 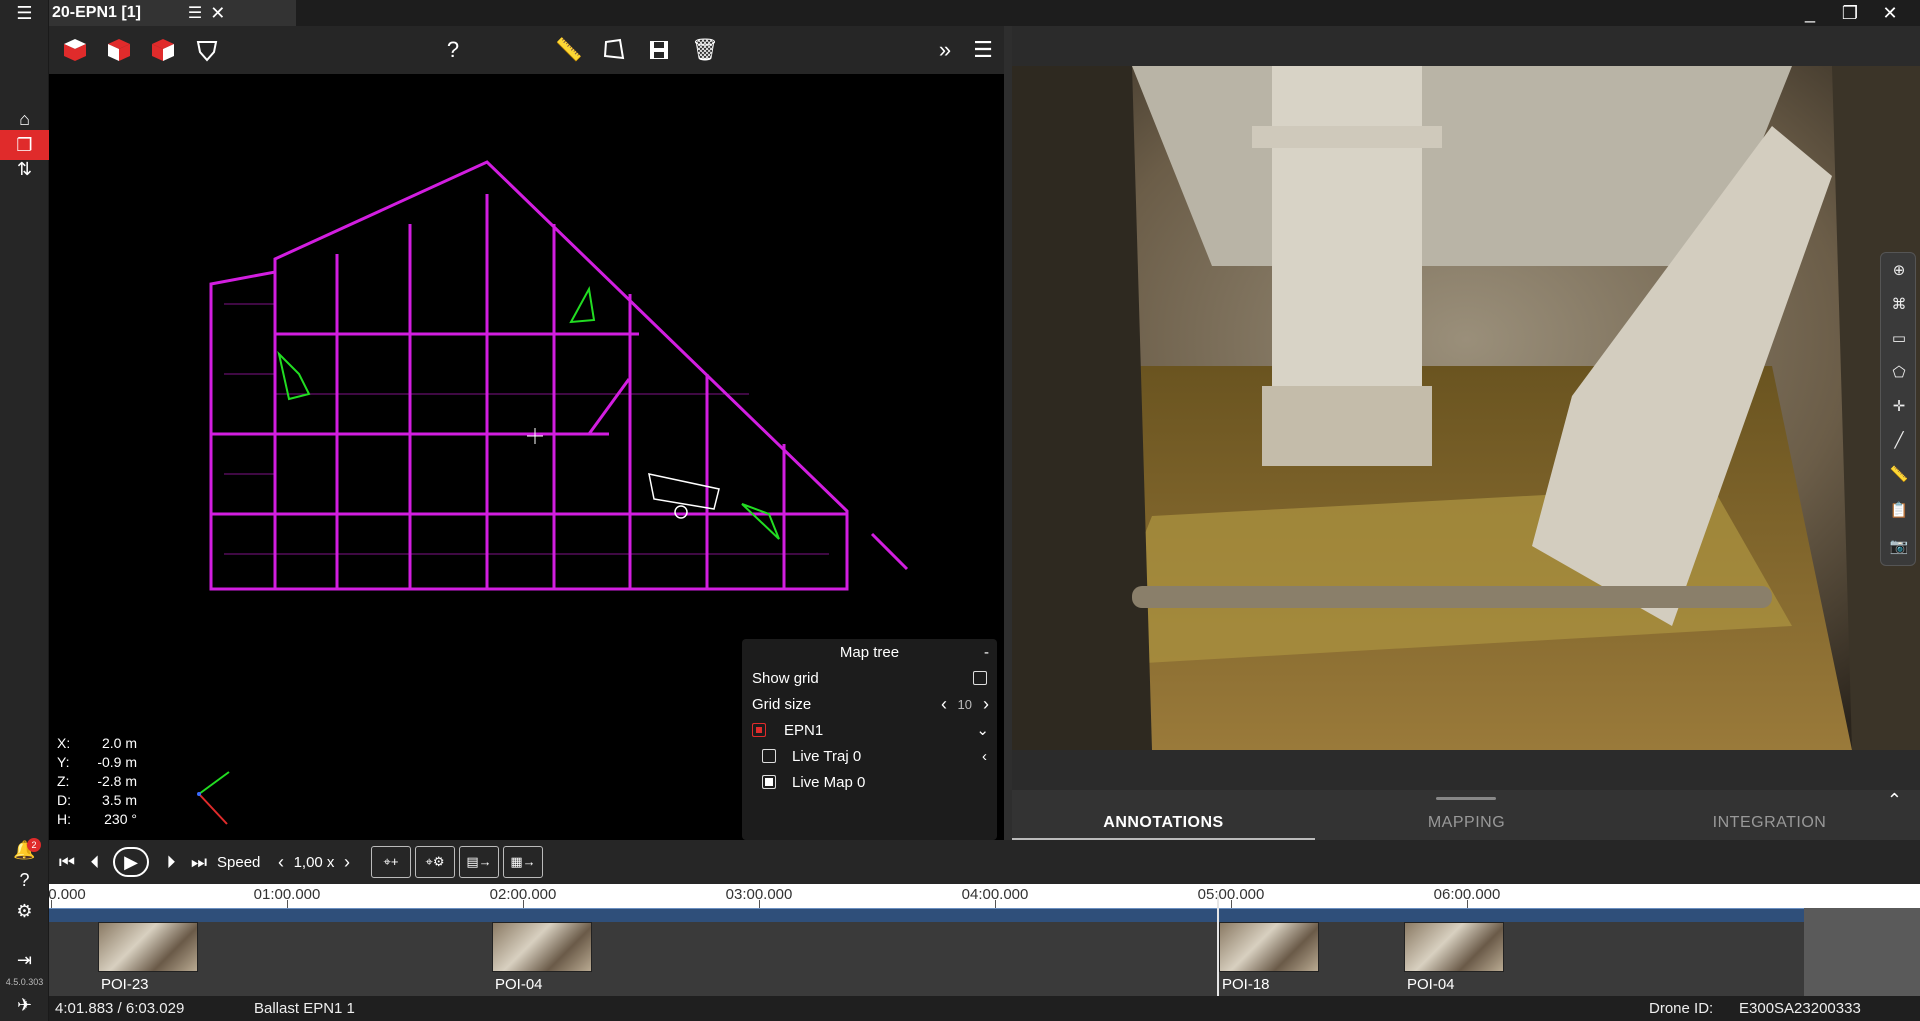 I want to click on map-tree-title: Map tree, so click(x=869, y=652).